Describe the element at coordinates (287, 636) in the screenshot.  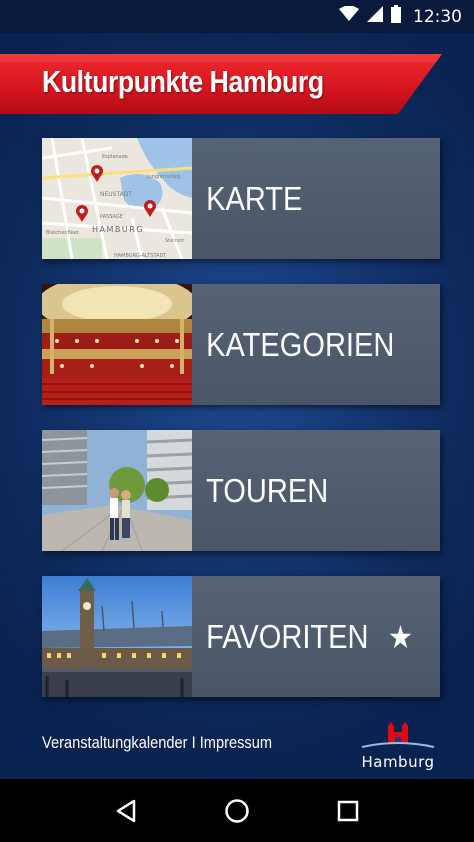
I see `favoriten-label: FAVORITEN` at that location.